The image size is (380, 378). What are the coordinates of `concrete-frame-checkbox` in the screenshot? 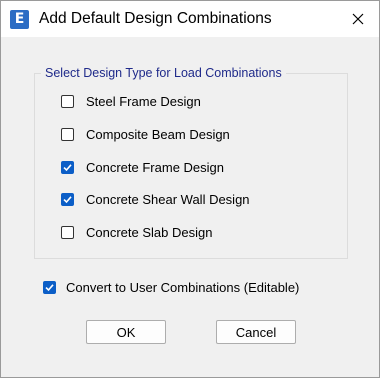 It's located at (67, 167).